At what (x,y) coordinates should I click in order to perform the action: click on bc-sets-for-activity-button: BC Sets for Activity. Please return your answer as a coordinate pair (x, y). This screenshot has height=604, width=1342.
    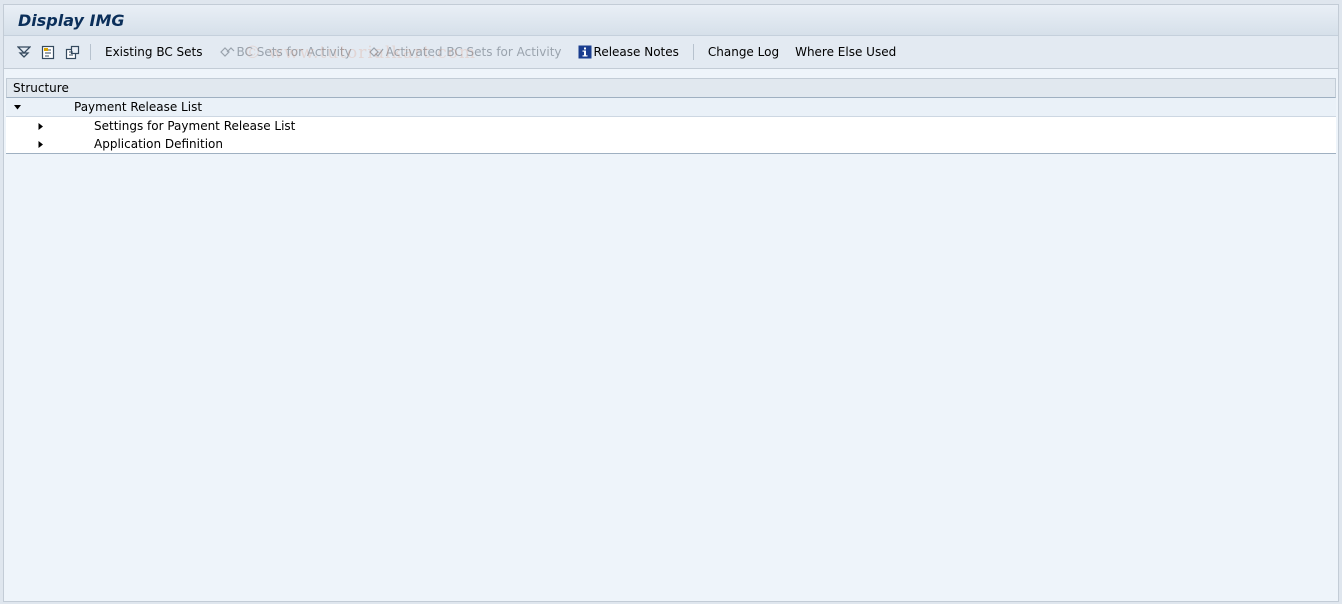
    Looking at the image, I should click on (285, 52).